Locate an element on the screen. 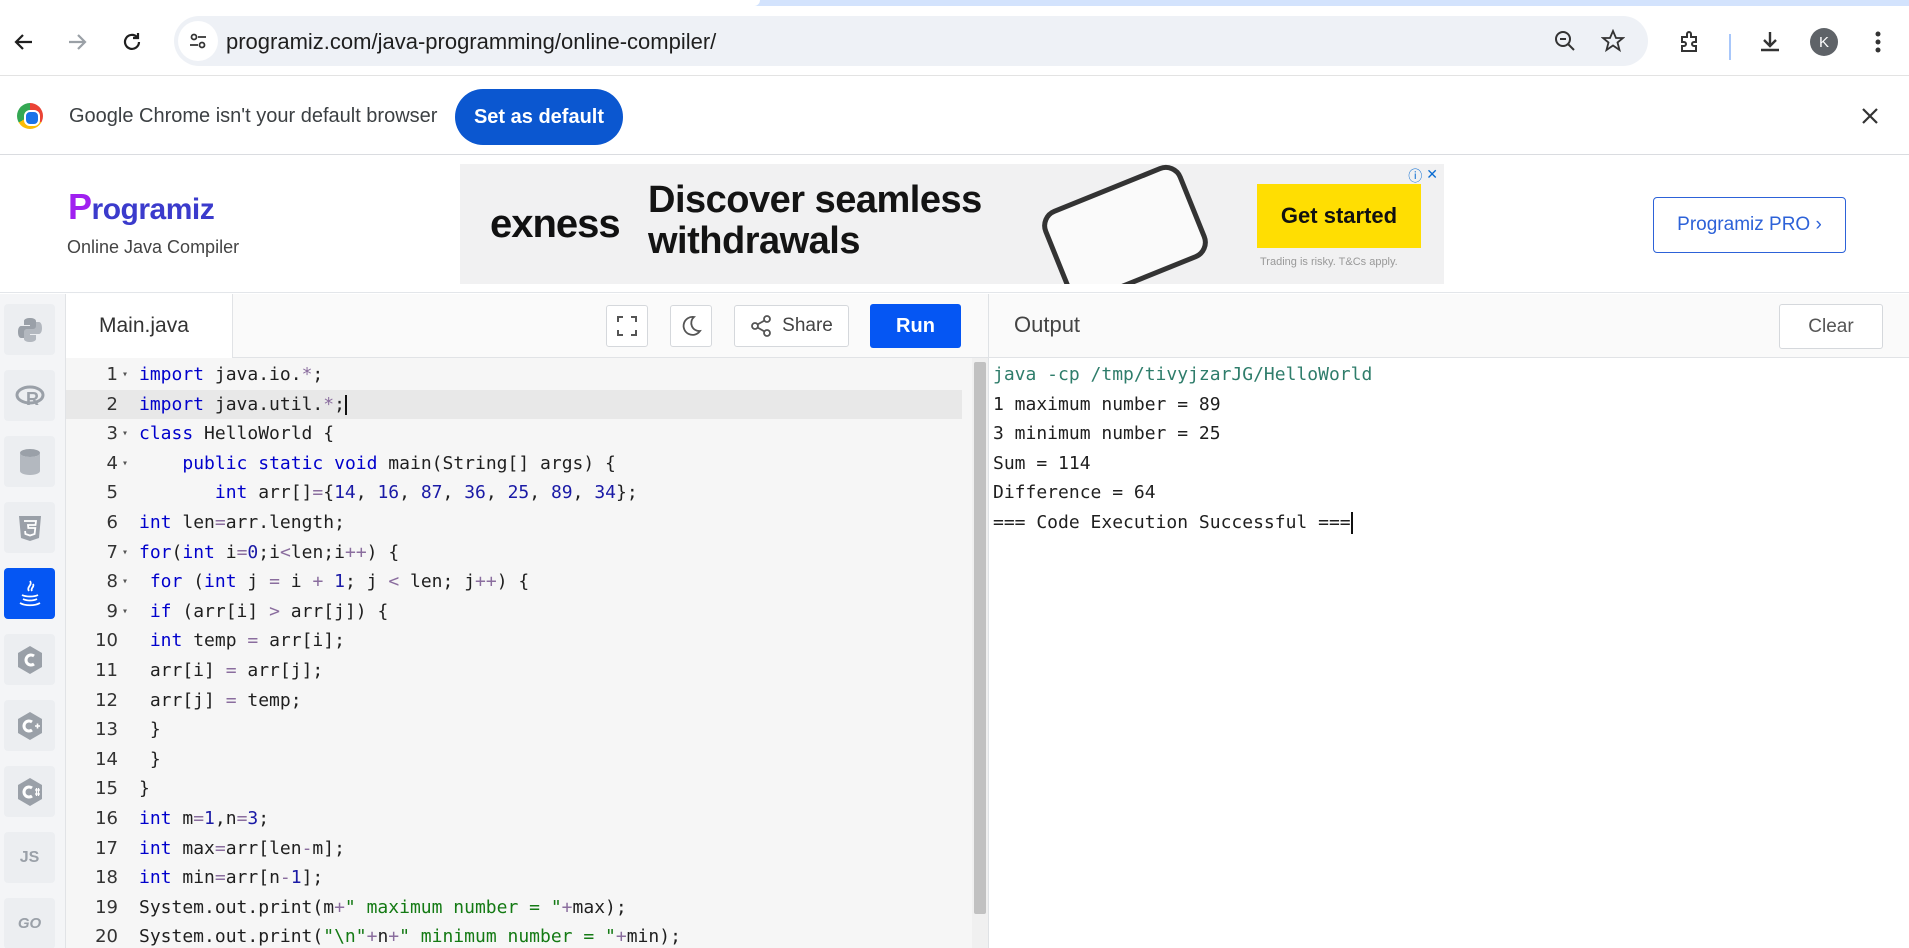 This screenshot has width=1909, height=948. avatar-letter: K is located at coordinates (1824, 42).